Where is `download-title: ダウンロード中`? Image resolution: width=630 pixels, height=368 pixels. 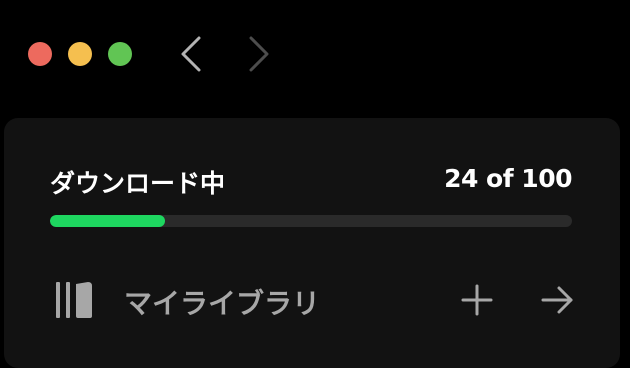 download-title: ダウンロード中 is located at coordinates (138, 183).